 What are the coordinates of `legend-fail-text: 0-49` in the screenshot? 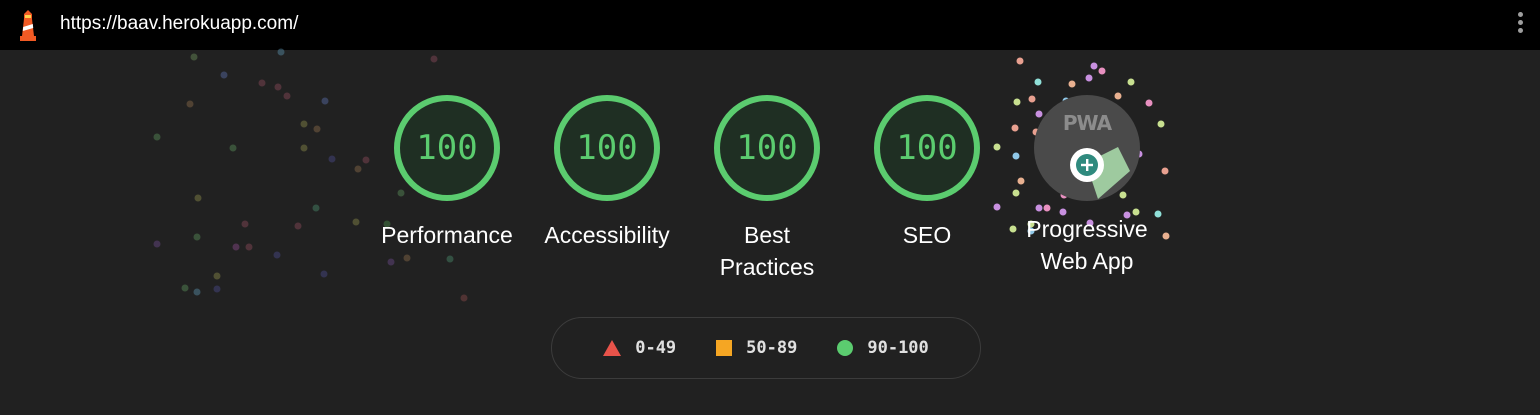 It's located at (656, 348).